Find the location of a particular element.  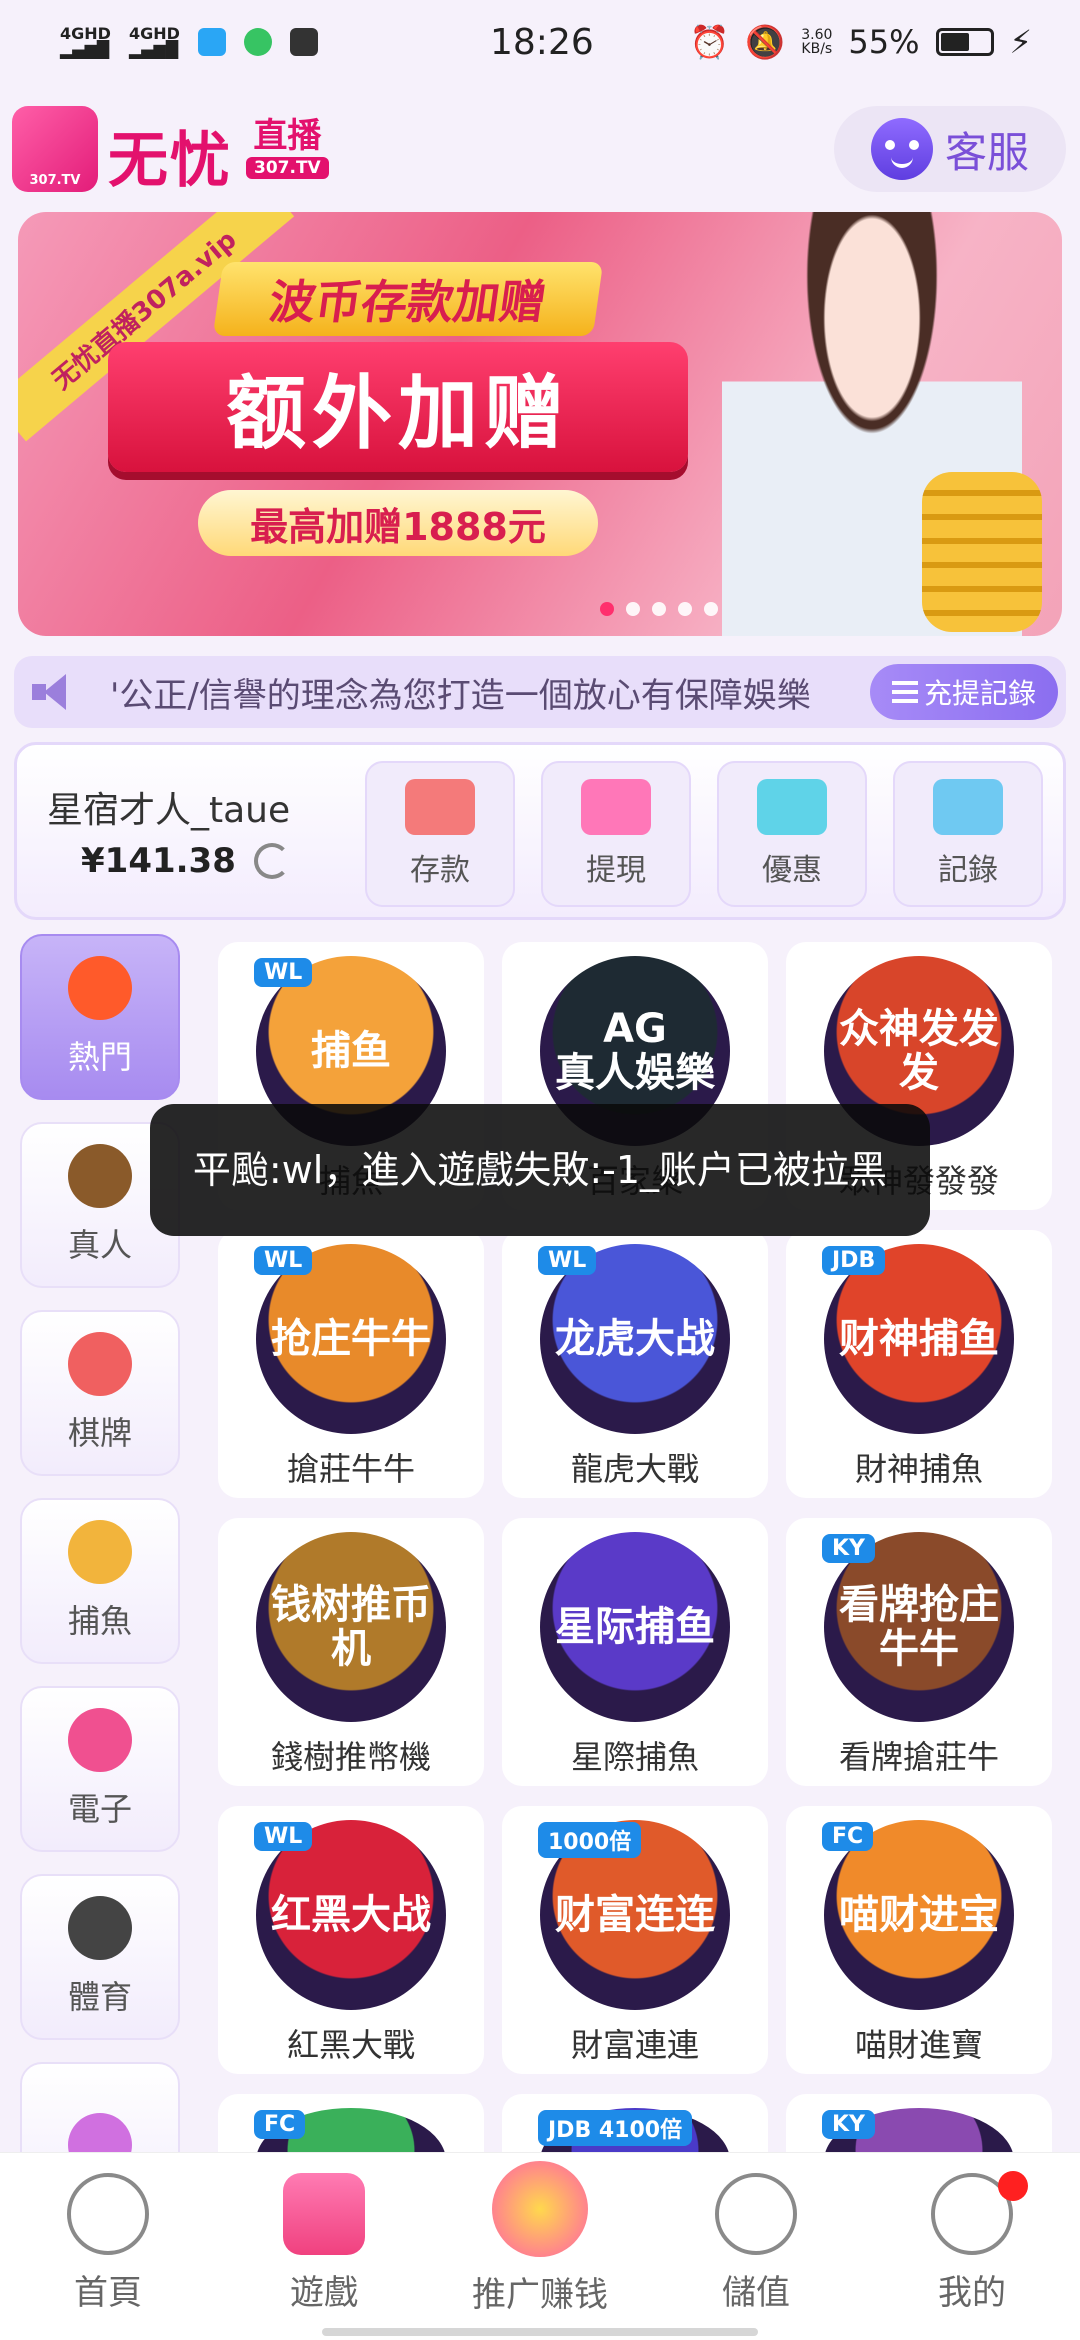

game-card: 星际捕鱼 星際捕魚 is located at coordinates (635, 1652).